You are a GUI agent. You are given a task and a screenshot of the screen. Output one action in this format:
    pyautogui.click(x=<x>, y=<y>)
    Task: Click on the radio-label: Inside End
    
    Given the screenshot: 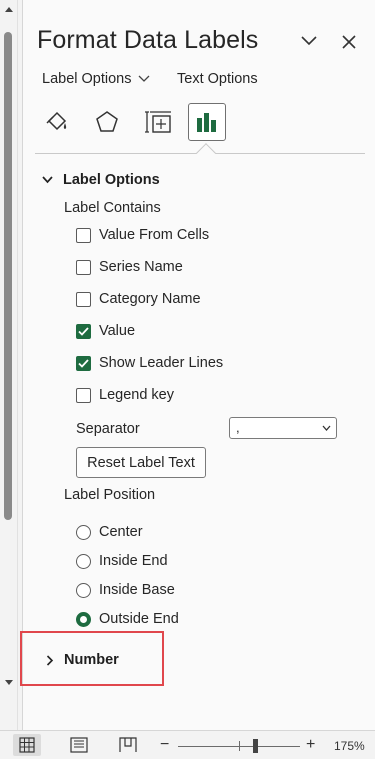 What is the action you would take?
    pyautogui.click(x=133, y=561)
    